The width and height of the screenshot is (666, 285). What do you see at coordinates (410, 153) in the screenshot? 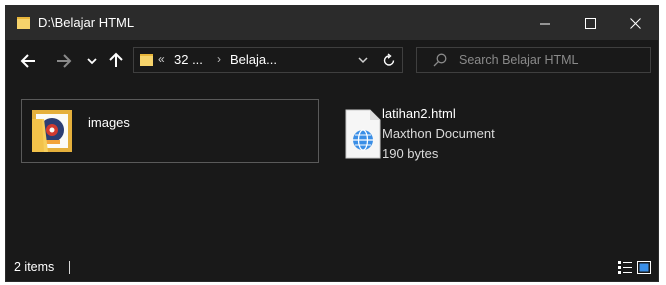
I see `file-size: 190 bytes` at bounding box center [410, 153].